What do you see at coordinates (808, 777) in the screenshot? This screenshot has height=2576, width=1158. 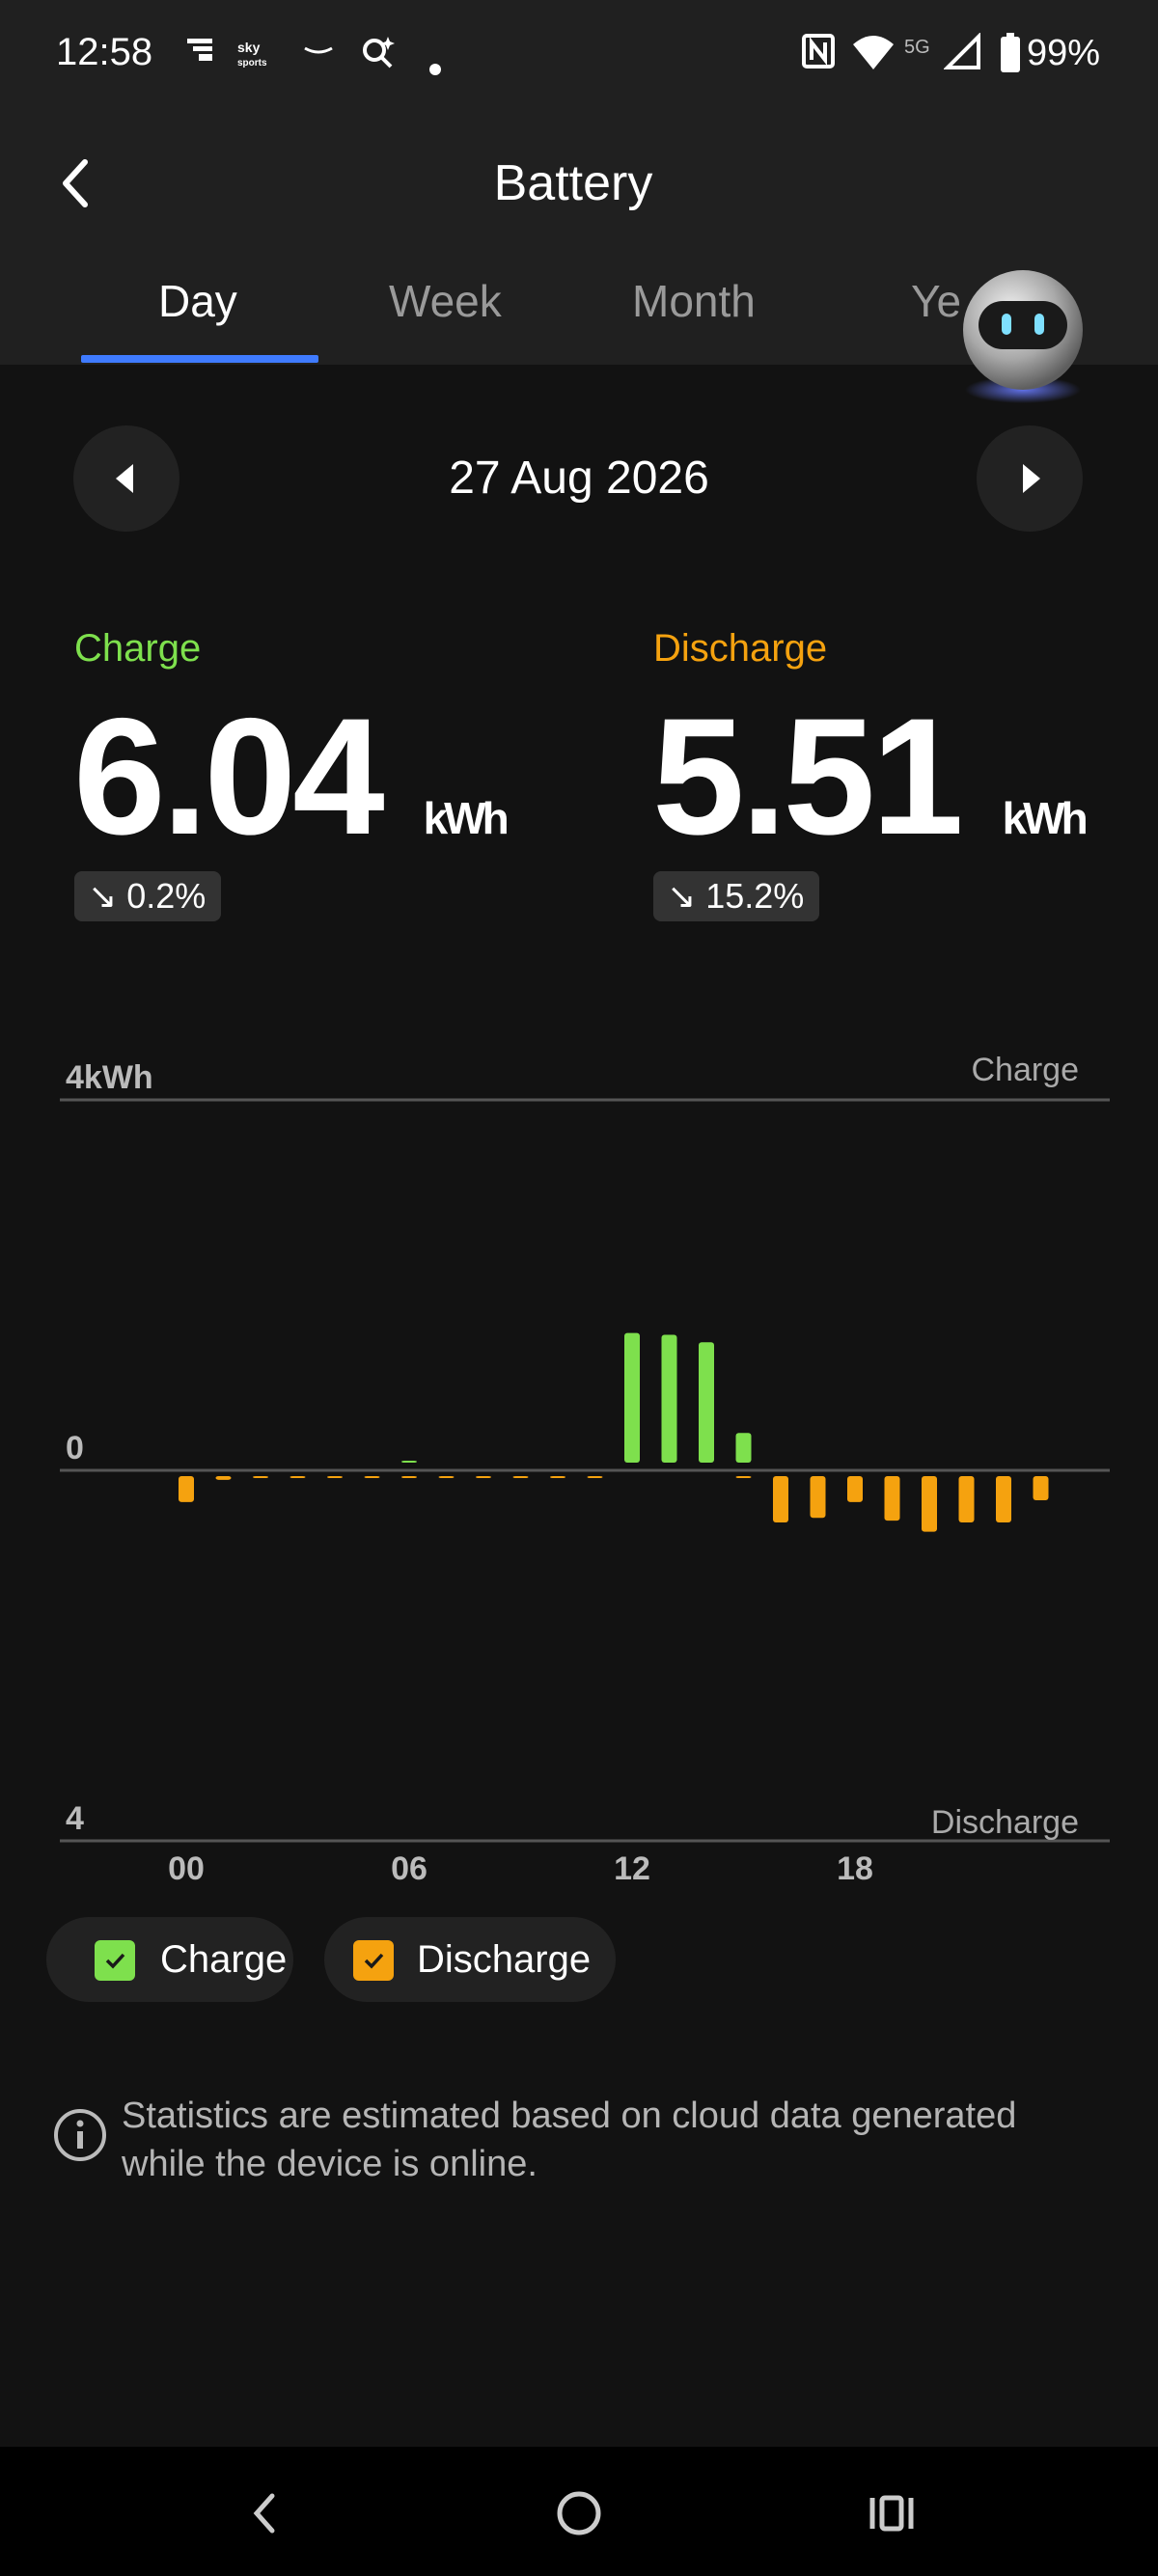 I see `discharge-value: 5.51` at bounding box center [808, 777].